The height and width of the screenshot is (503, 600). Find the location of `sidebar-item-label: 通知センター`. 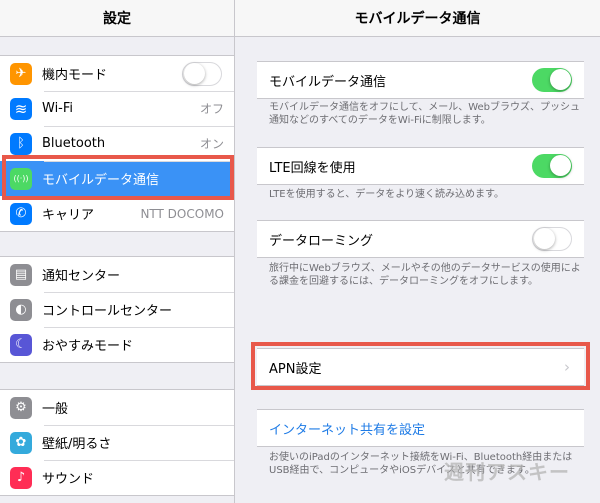

sidebar-item-label: 通知センター is located at coordinates (81, 276).